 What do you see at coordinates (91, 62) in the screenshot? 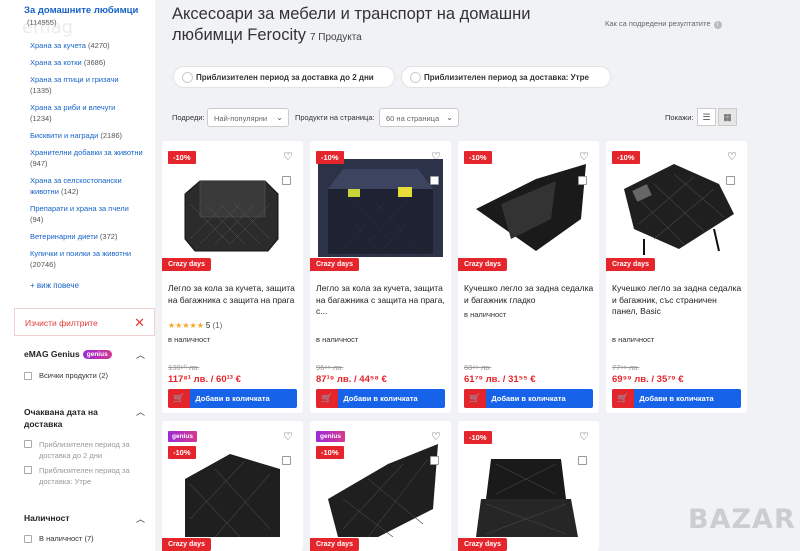
I see `sidebar-subcat-cat-food: Храна за котки (3686)` at bounding box center [91, 62].